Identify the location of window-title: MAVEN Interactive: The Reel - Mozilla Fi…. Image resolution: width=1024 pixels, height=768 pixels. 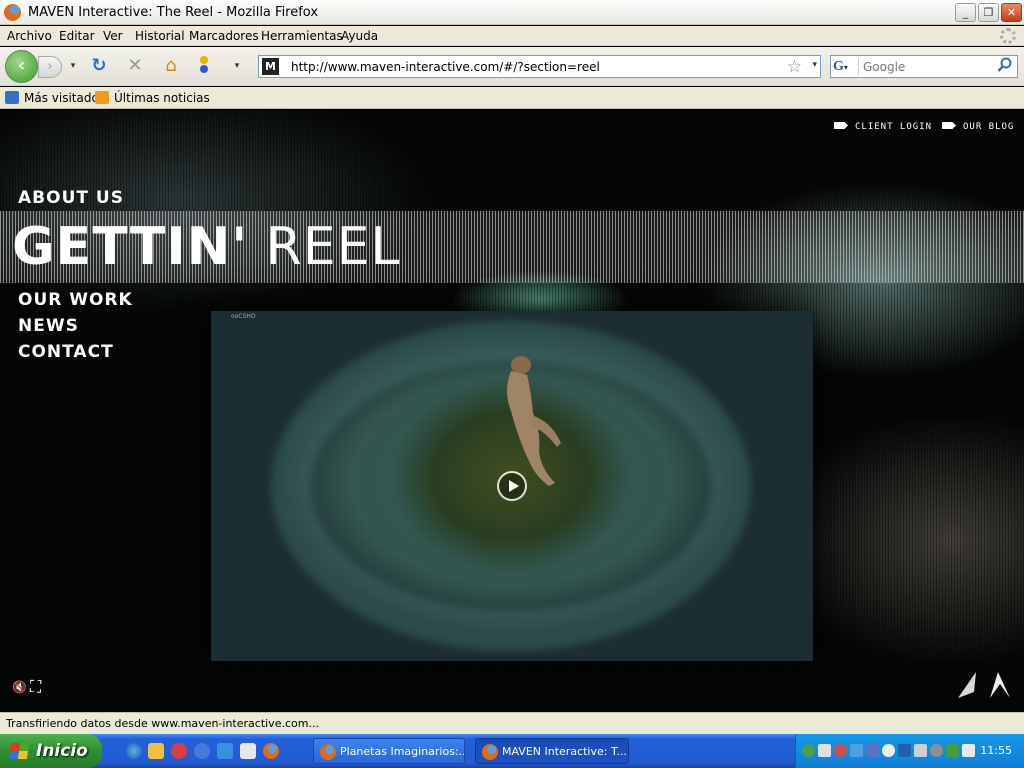
(173, 12).